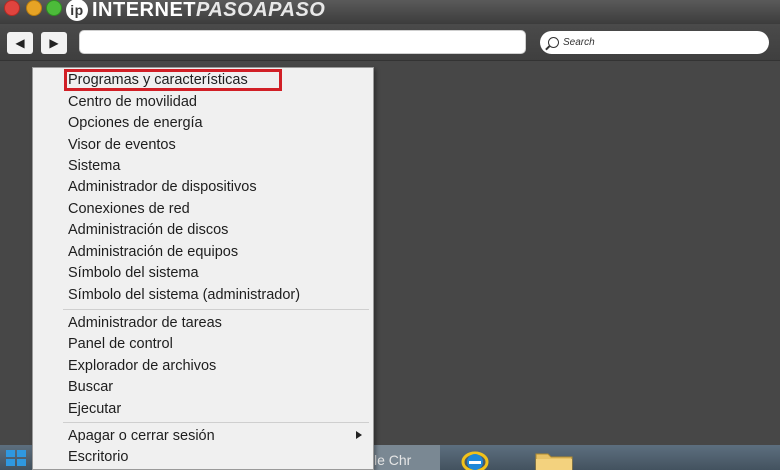 This screenshot has height=470, width=780. I want to click on logo-text-main: INTERNET, so click(144, 10).